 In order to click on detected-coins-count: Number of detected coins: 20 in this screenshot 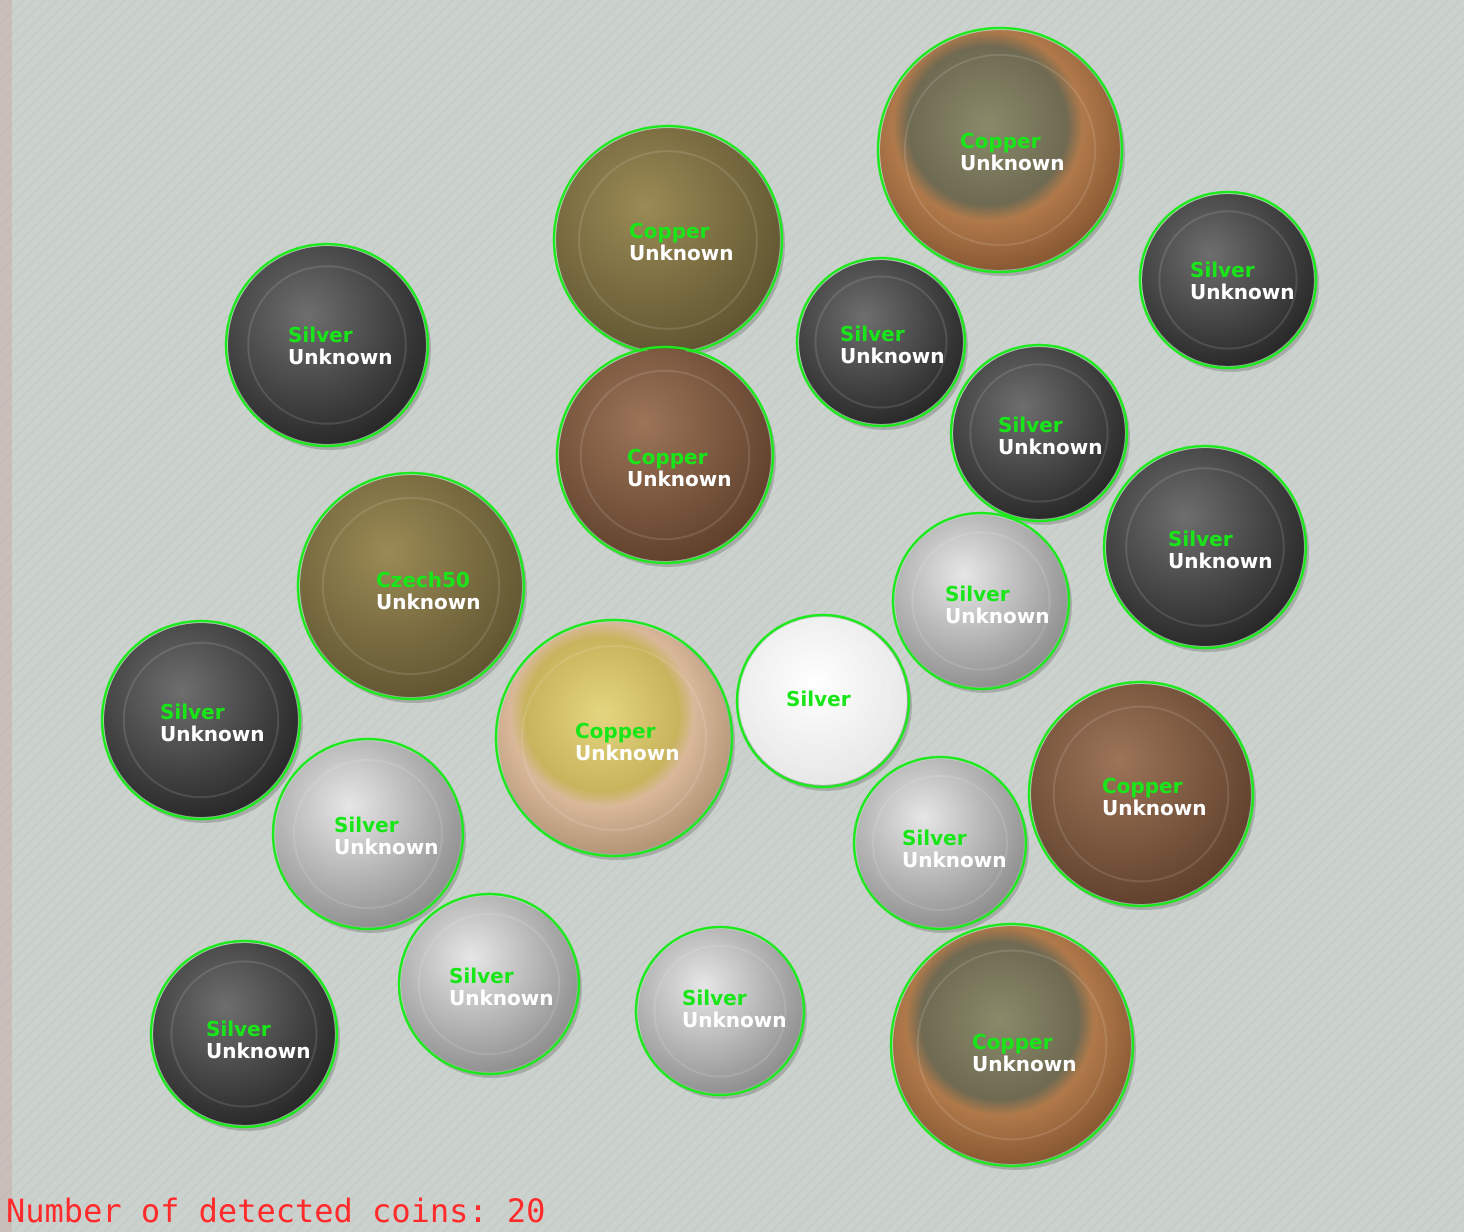, I will do `click(275, 1211)`.